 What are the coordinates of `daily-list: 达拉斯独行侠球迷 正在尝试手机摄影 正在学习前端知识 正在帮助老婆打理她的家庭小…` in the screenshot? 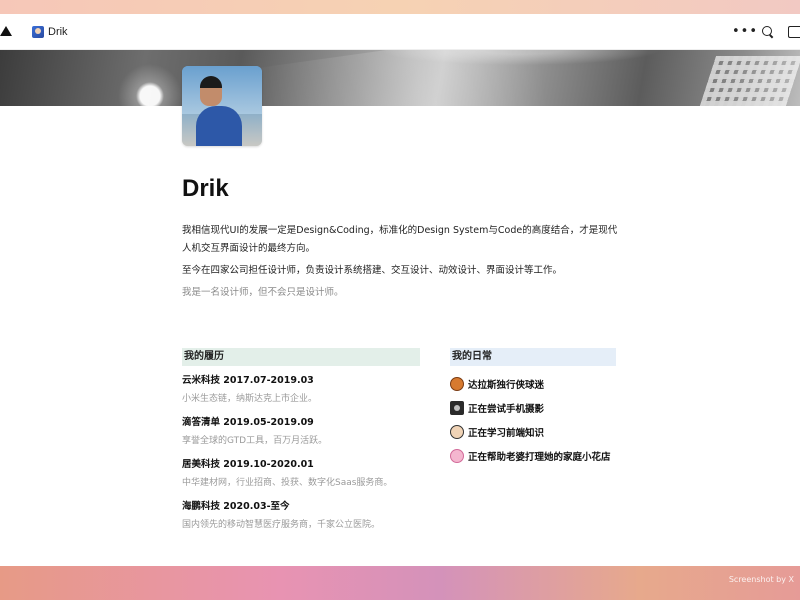 It's located at (533, 420).